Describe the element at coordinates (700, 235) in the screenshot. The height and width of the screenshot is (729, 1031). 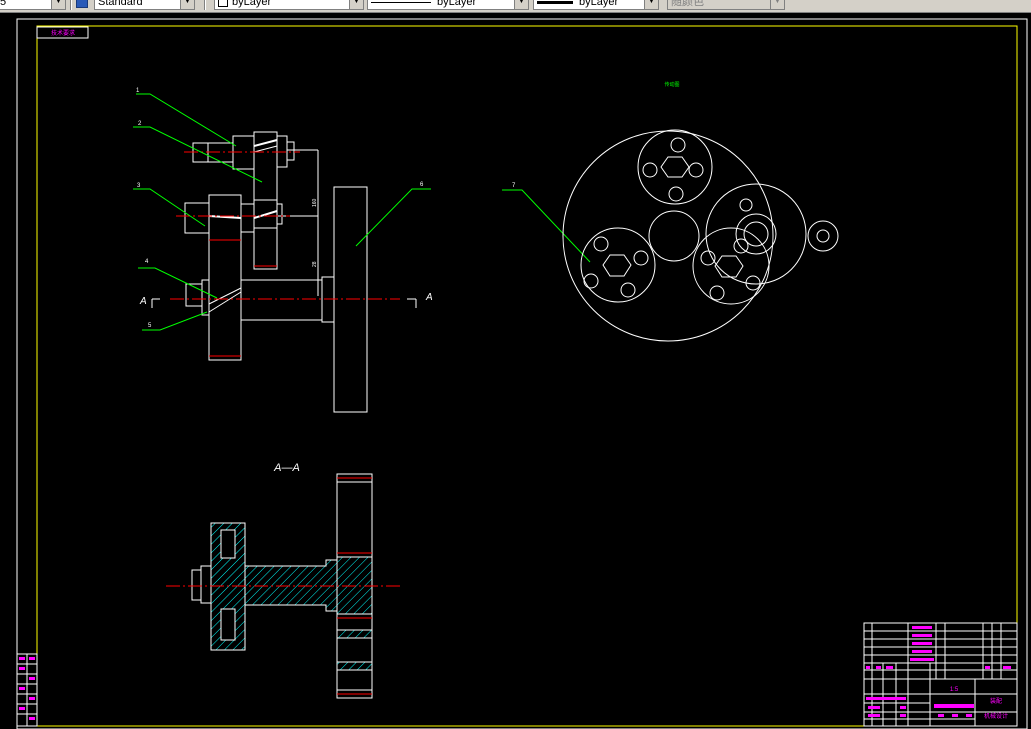
I see `top-view` at that location.